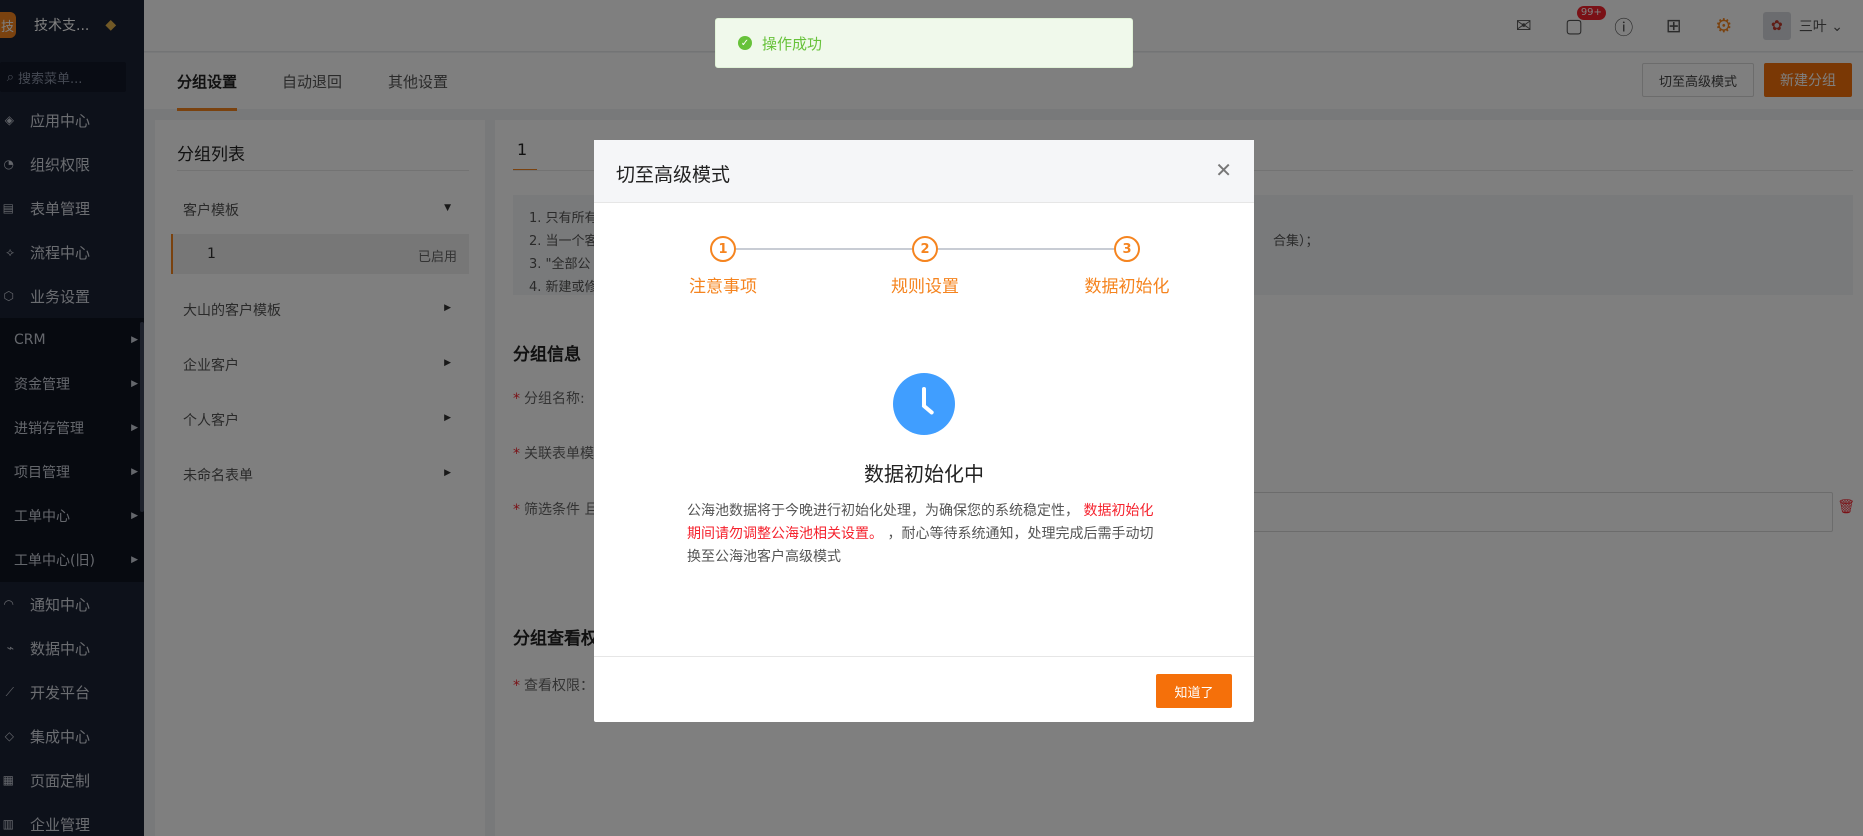 Image resolution: width=1863 pixels, height=836 pixels. Describe the element at coordinates (924, 474) in the screenshot. I see `init-status: 数据初始化中` at that location.